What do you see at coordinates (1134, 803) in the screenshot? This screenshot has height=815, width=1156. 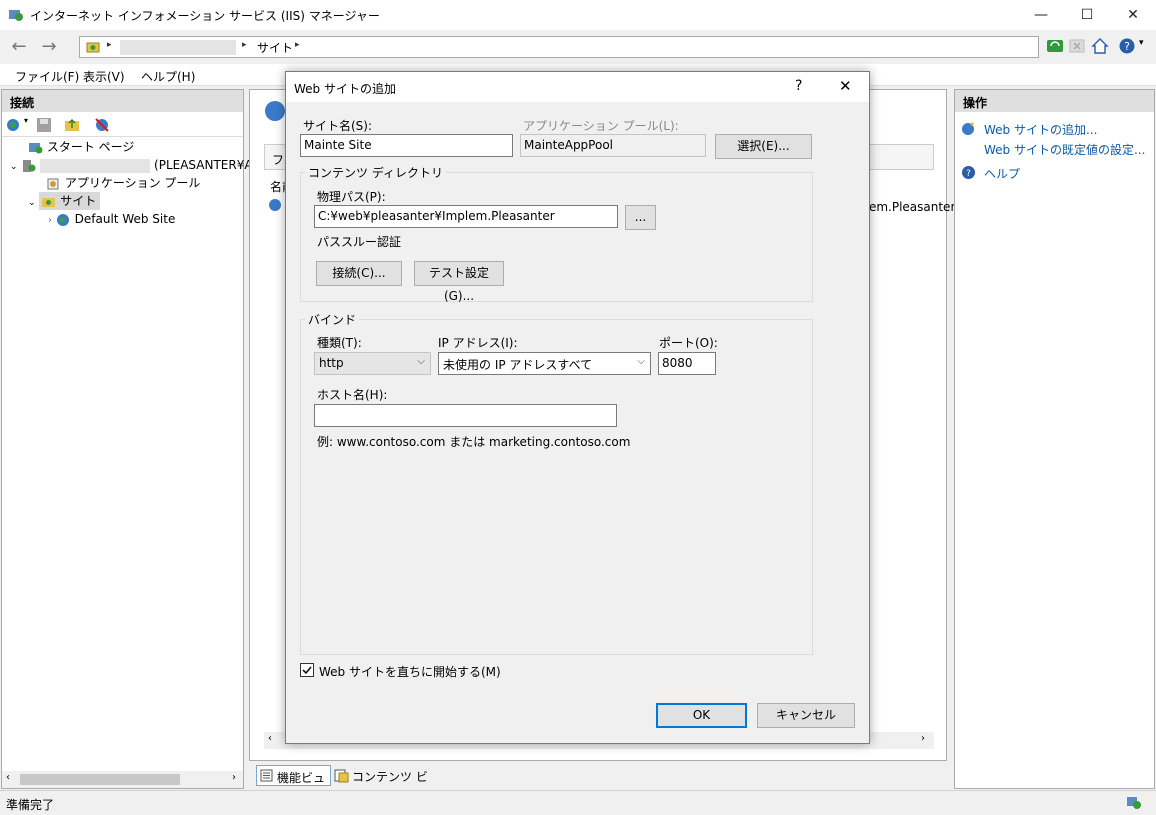 I see `connection-status-icon` at bounding box center [1134, 803].